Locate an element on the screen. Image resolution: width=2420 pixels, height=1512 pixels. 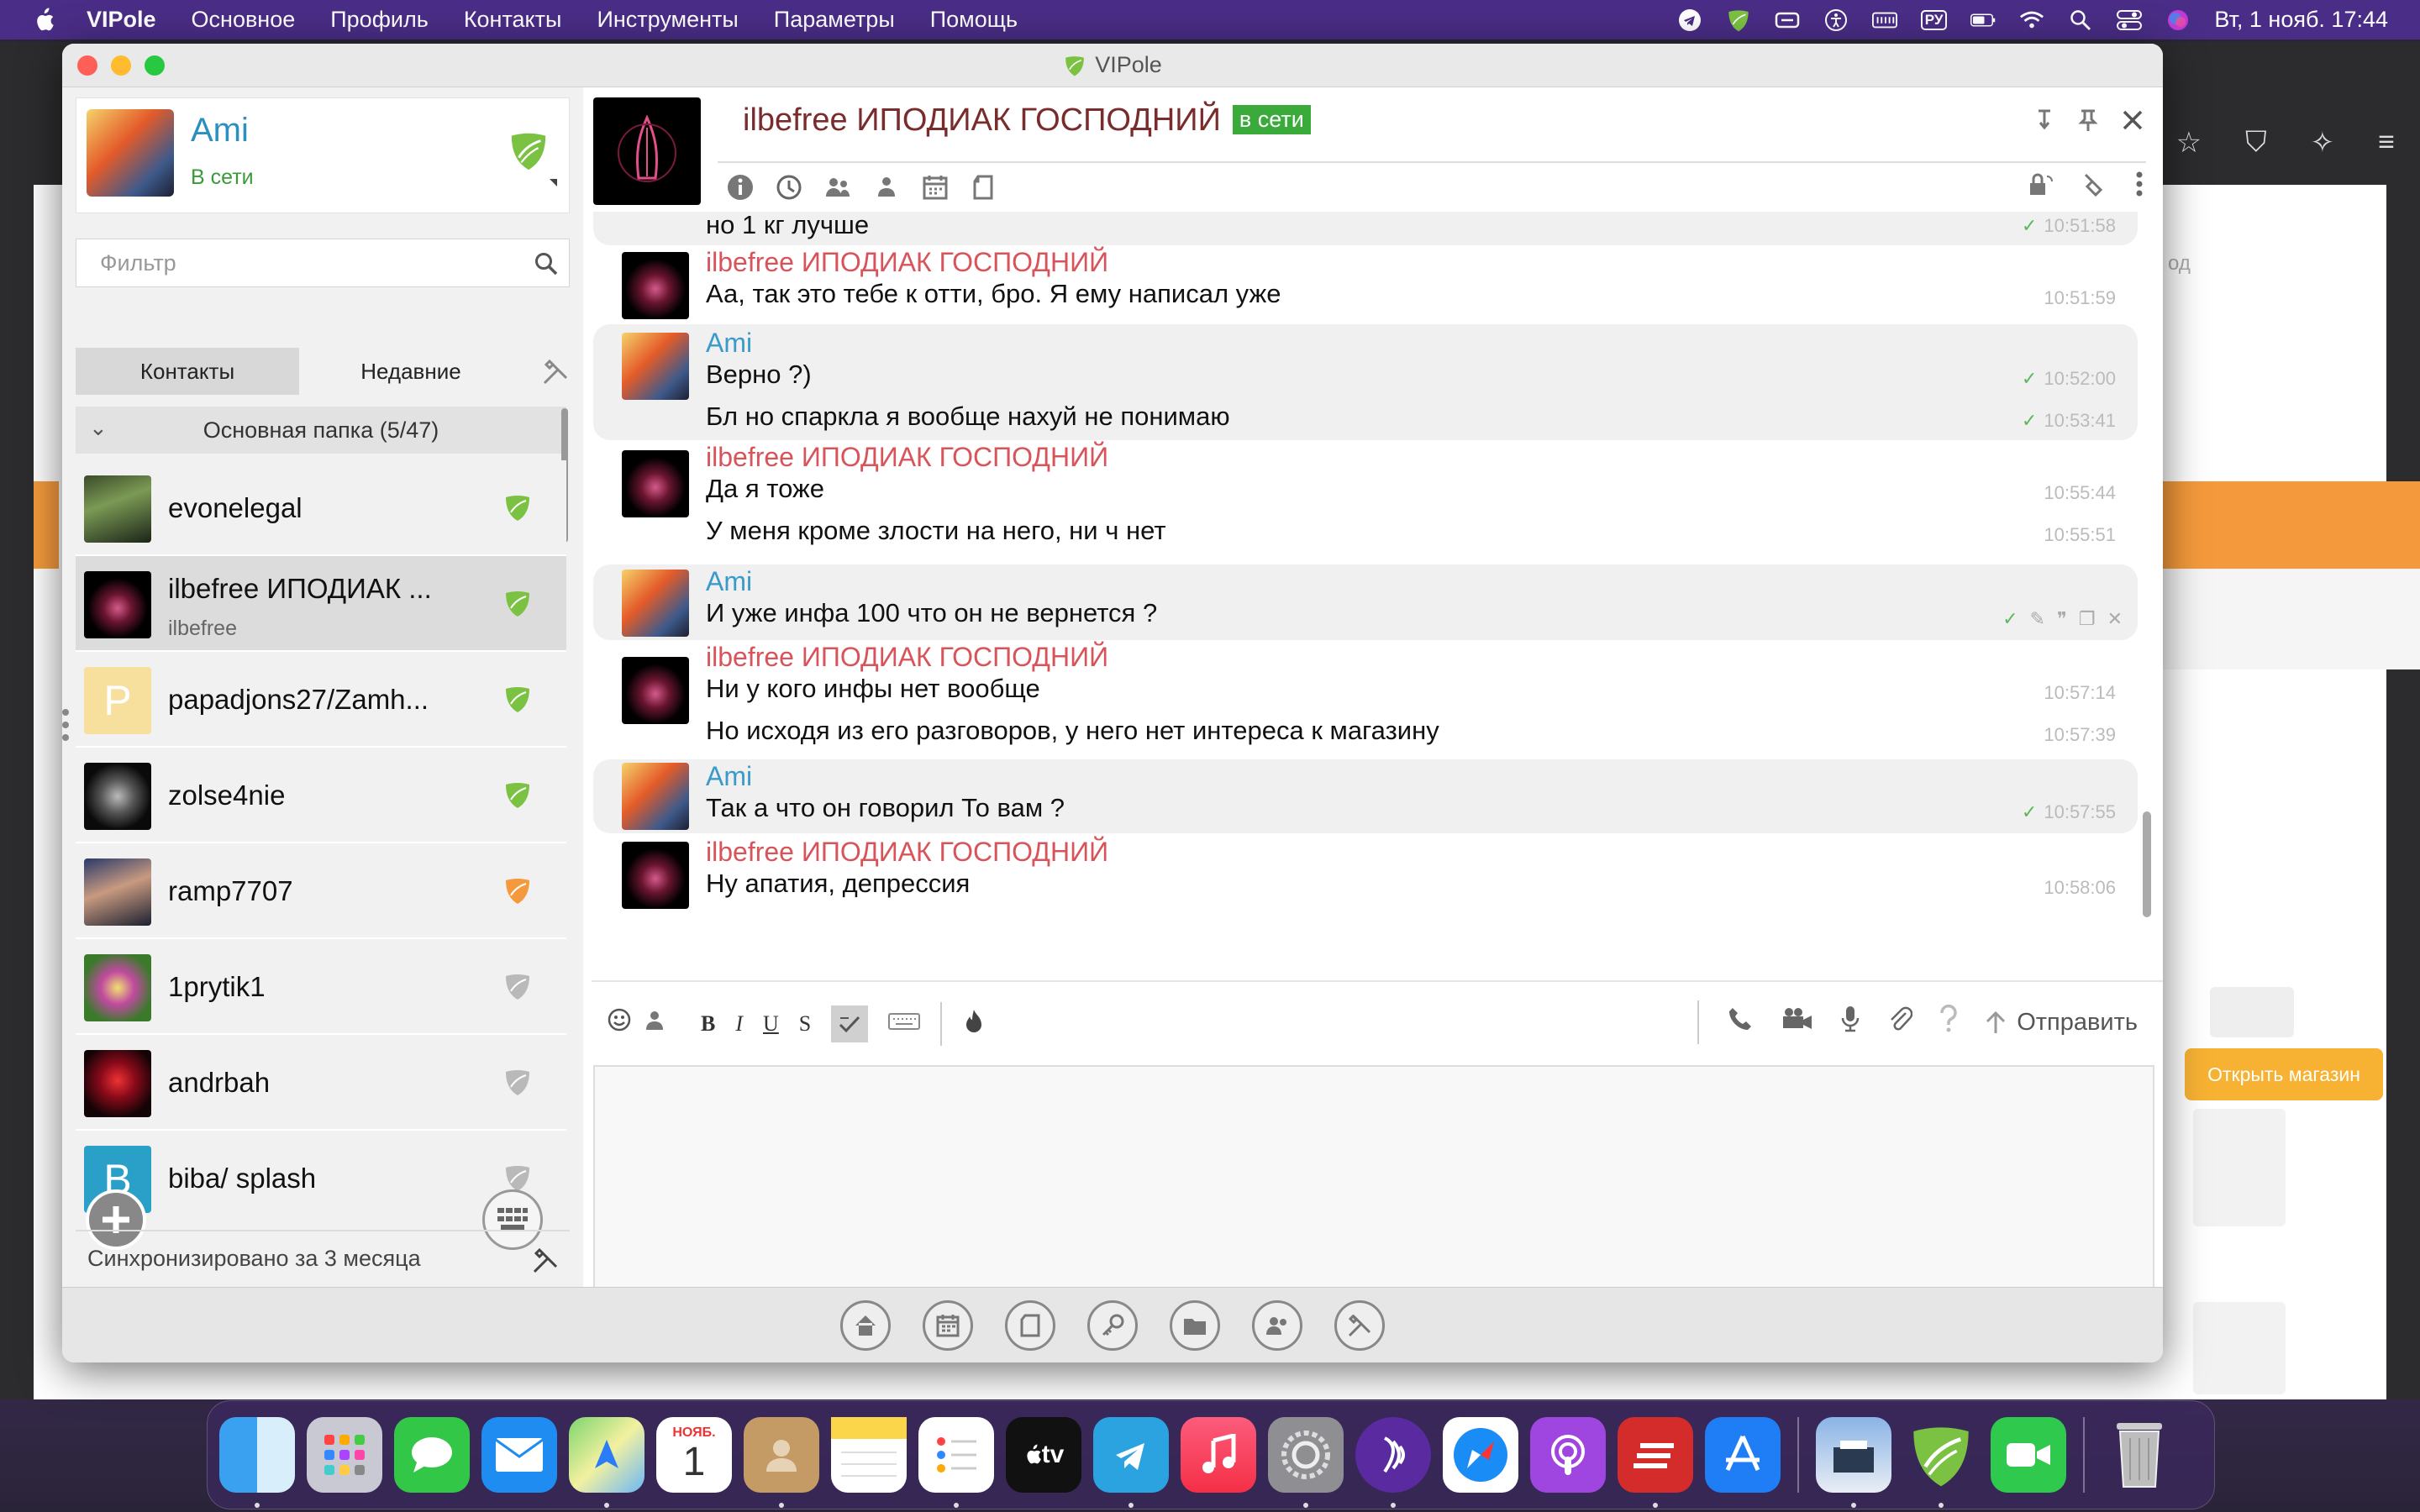
apple-tv-icon: tv is located at coordinates (1043, 1455).